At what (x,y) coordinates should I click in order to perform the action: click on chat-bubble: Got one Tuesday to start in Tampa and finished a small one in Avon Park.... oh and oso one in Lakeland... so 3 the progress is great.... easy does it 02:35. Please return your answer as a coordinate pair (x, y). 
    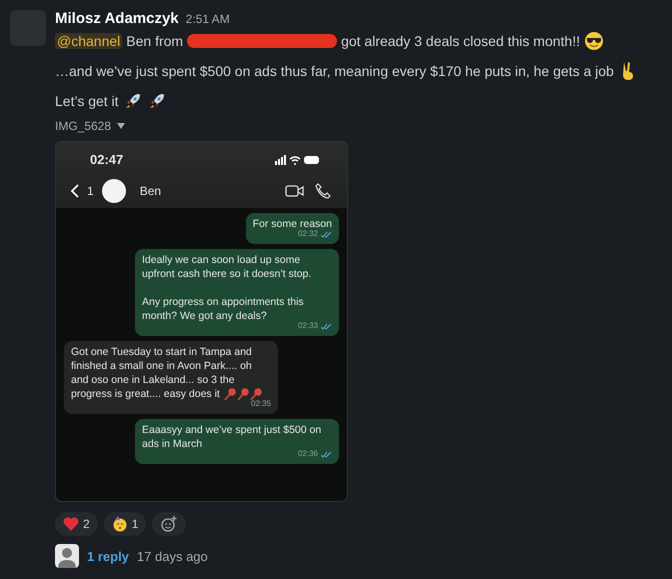
    Looking at the image, I should click on (171, 377).